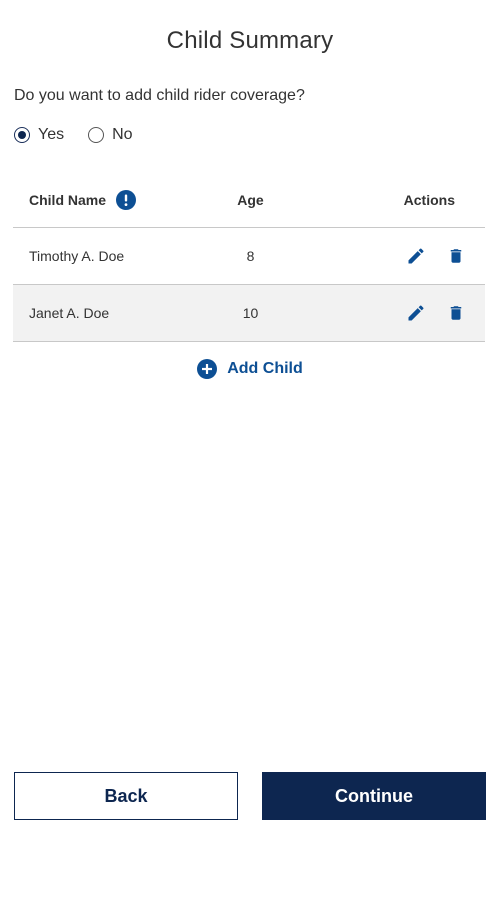 The width and height of the screenshot is (500, 900). I want to click on column-header-name-label: Child Name, so click(68, 200).